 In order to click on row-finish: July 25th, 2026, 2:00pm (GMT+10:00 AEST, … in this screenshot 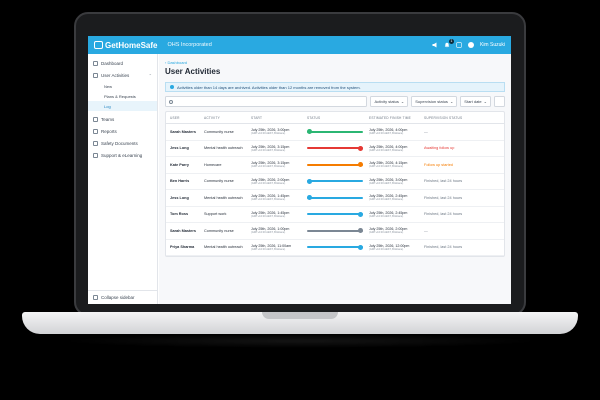, I will do `click(396, 230)`.